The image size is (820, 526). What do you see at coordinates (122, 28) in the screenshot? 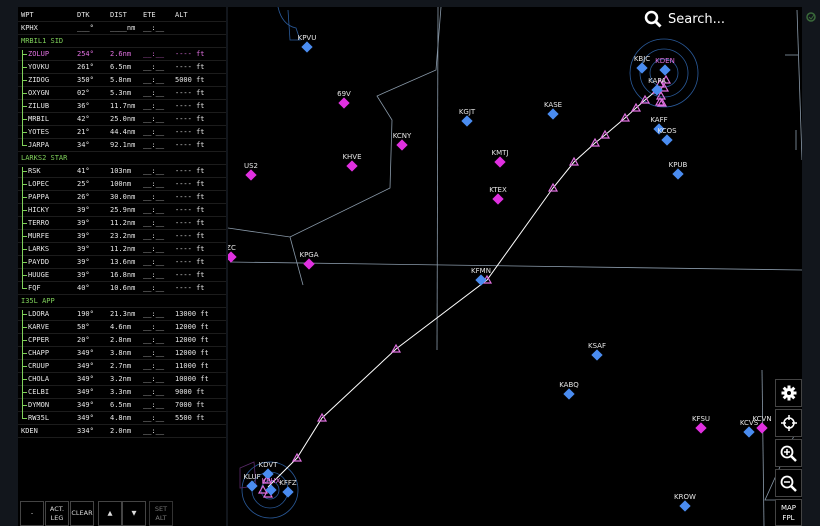
I see `origin-row: KPHX ___° ____nm __:__` at bounding box center [122, 28].